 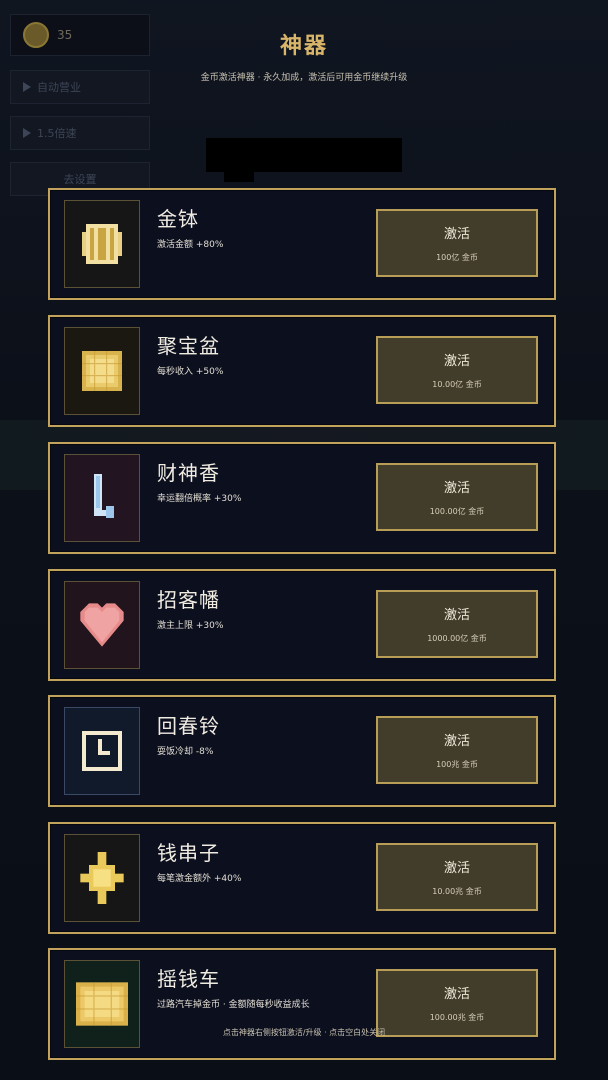 What do you see at coordinates (302, 371) in the screenshot?
I see `artifact-card: 聚宝盆 每秒收入 +50% 激活 10.00亿 金币` at bounding box center [302, 371].